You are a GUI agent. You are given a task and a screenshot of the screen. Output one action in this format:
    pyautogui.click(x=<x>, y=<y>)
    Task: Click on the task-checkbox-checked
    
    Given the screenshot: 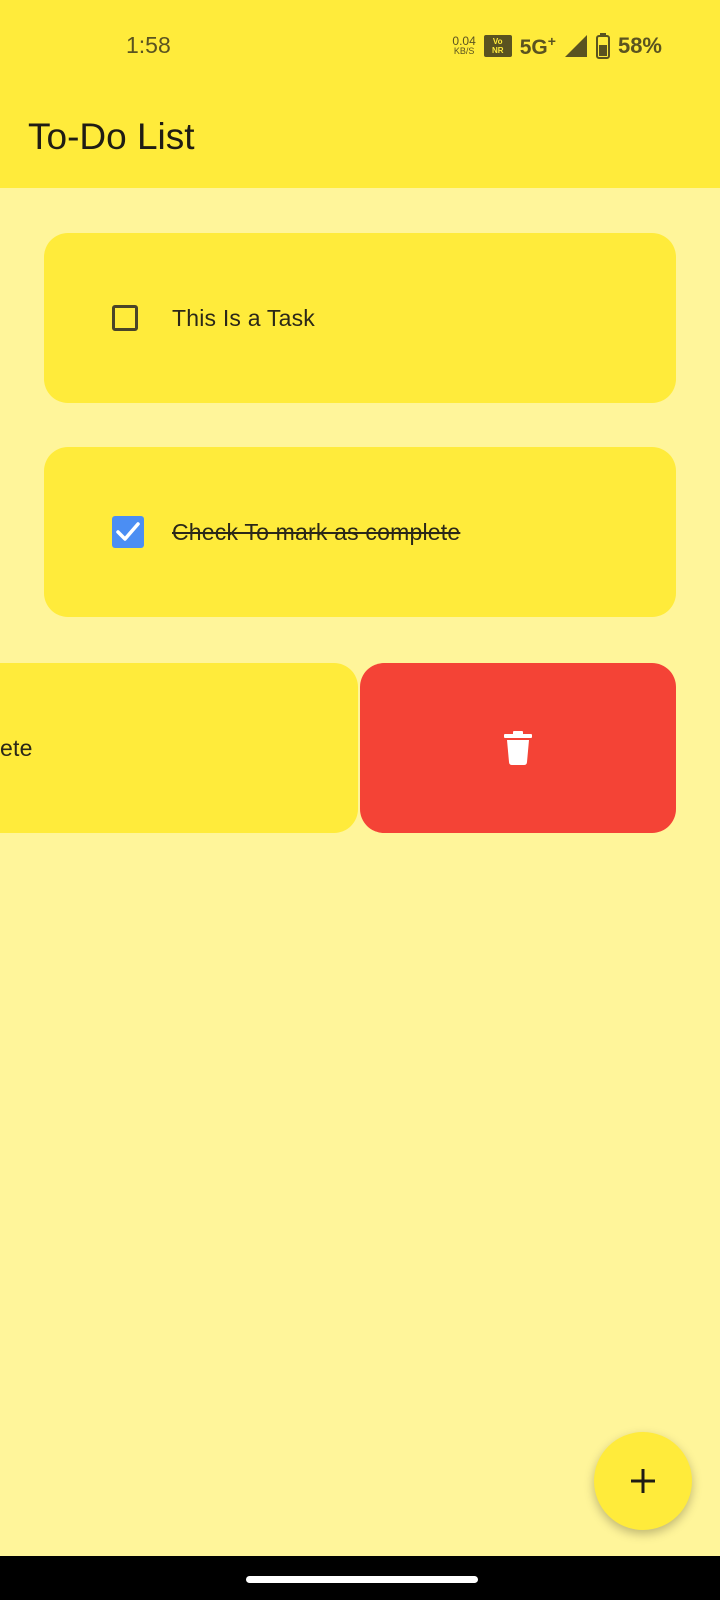 What is the action you would take?
    pyautogui.click(x=128, y=532)
    